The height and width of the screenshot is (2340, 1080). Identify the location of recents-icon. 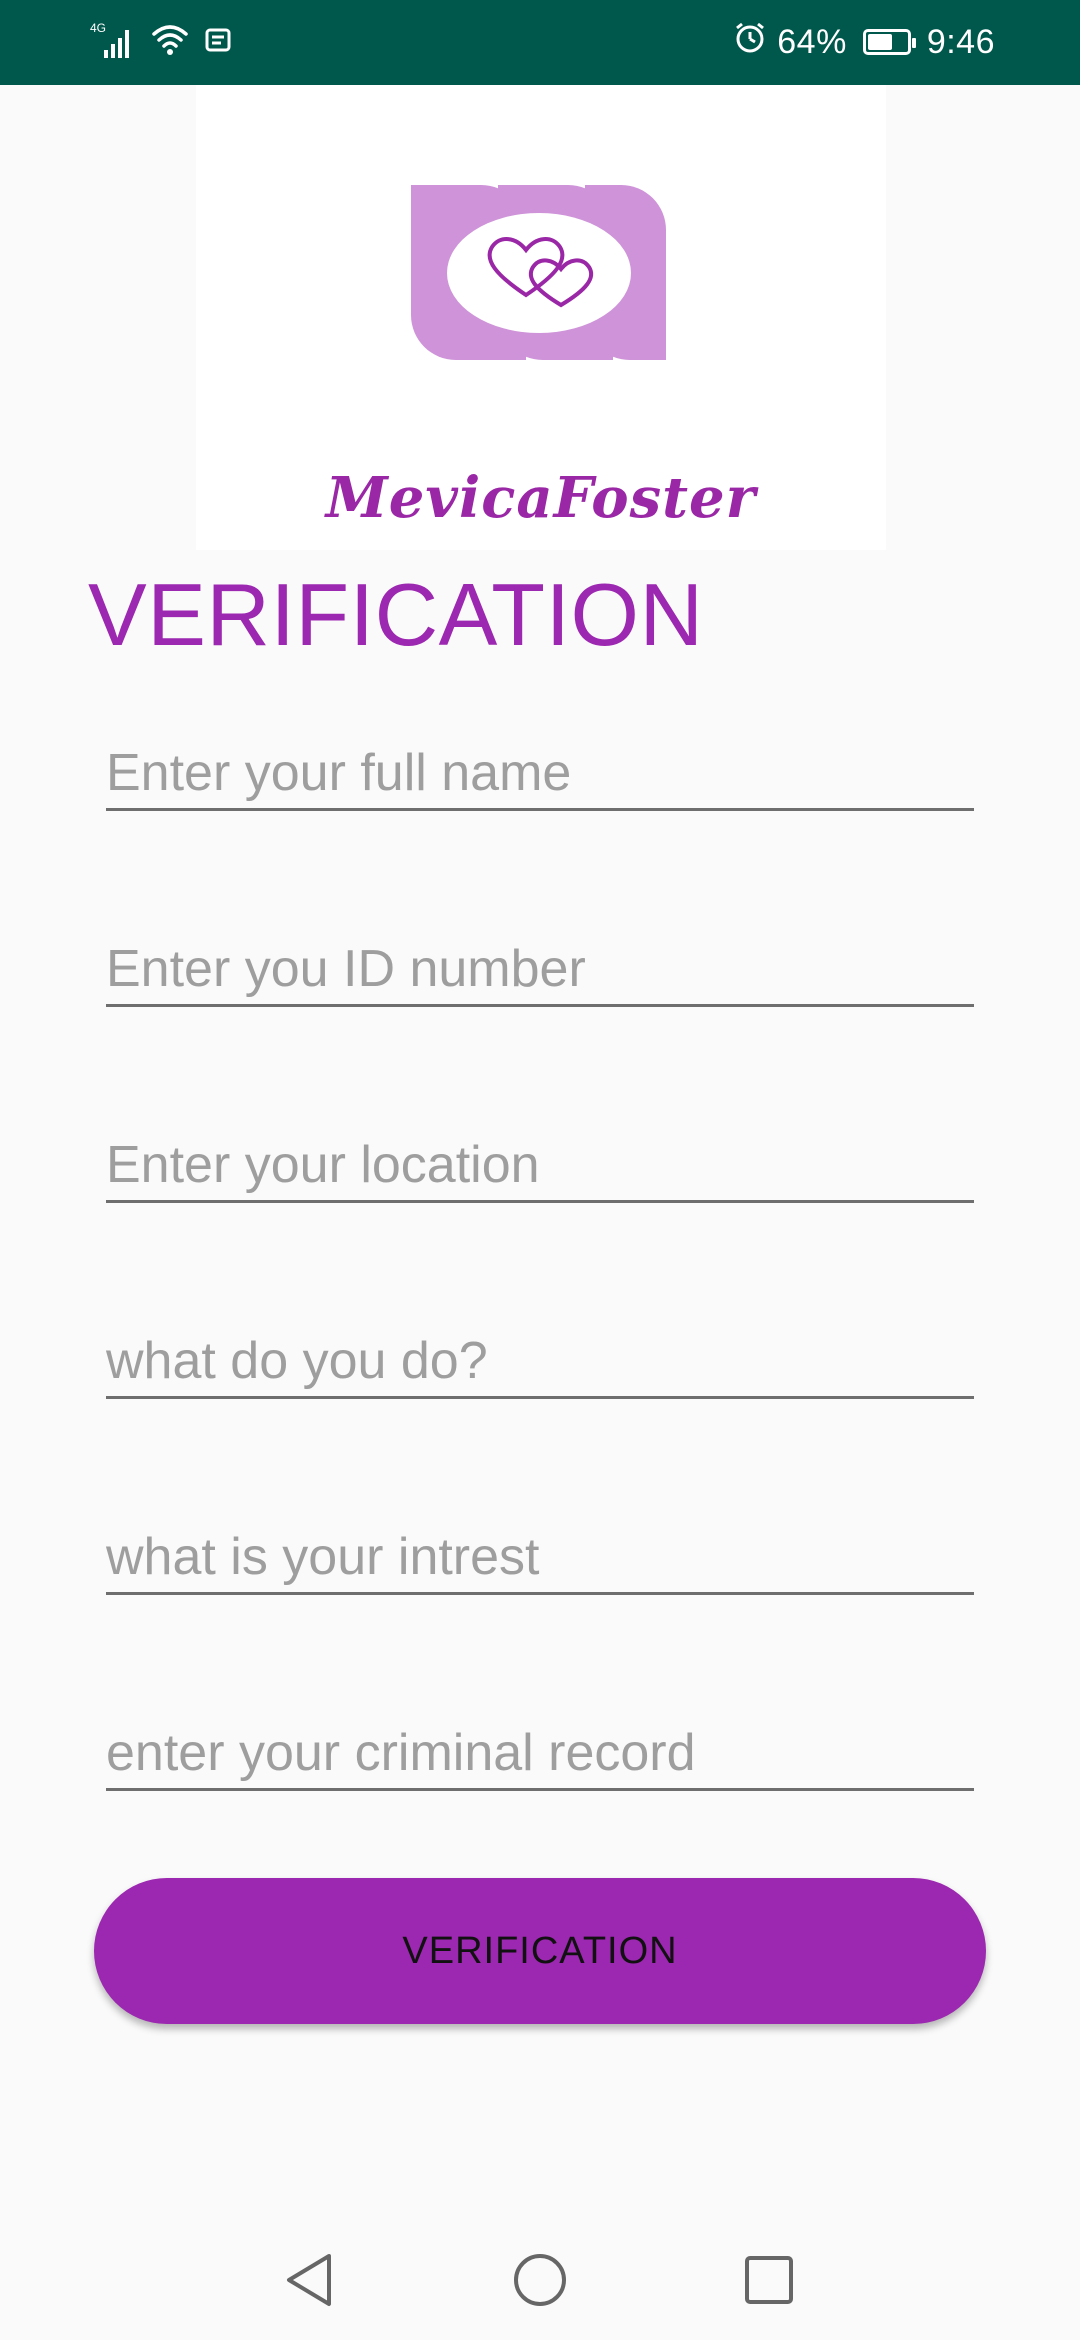
(769, 2280).